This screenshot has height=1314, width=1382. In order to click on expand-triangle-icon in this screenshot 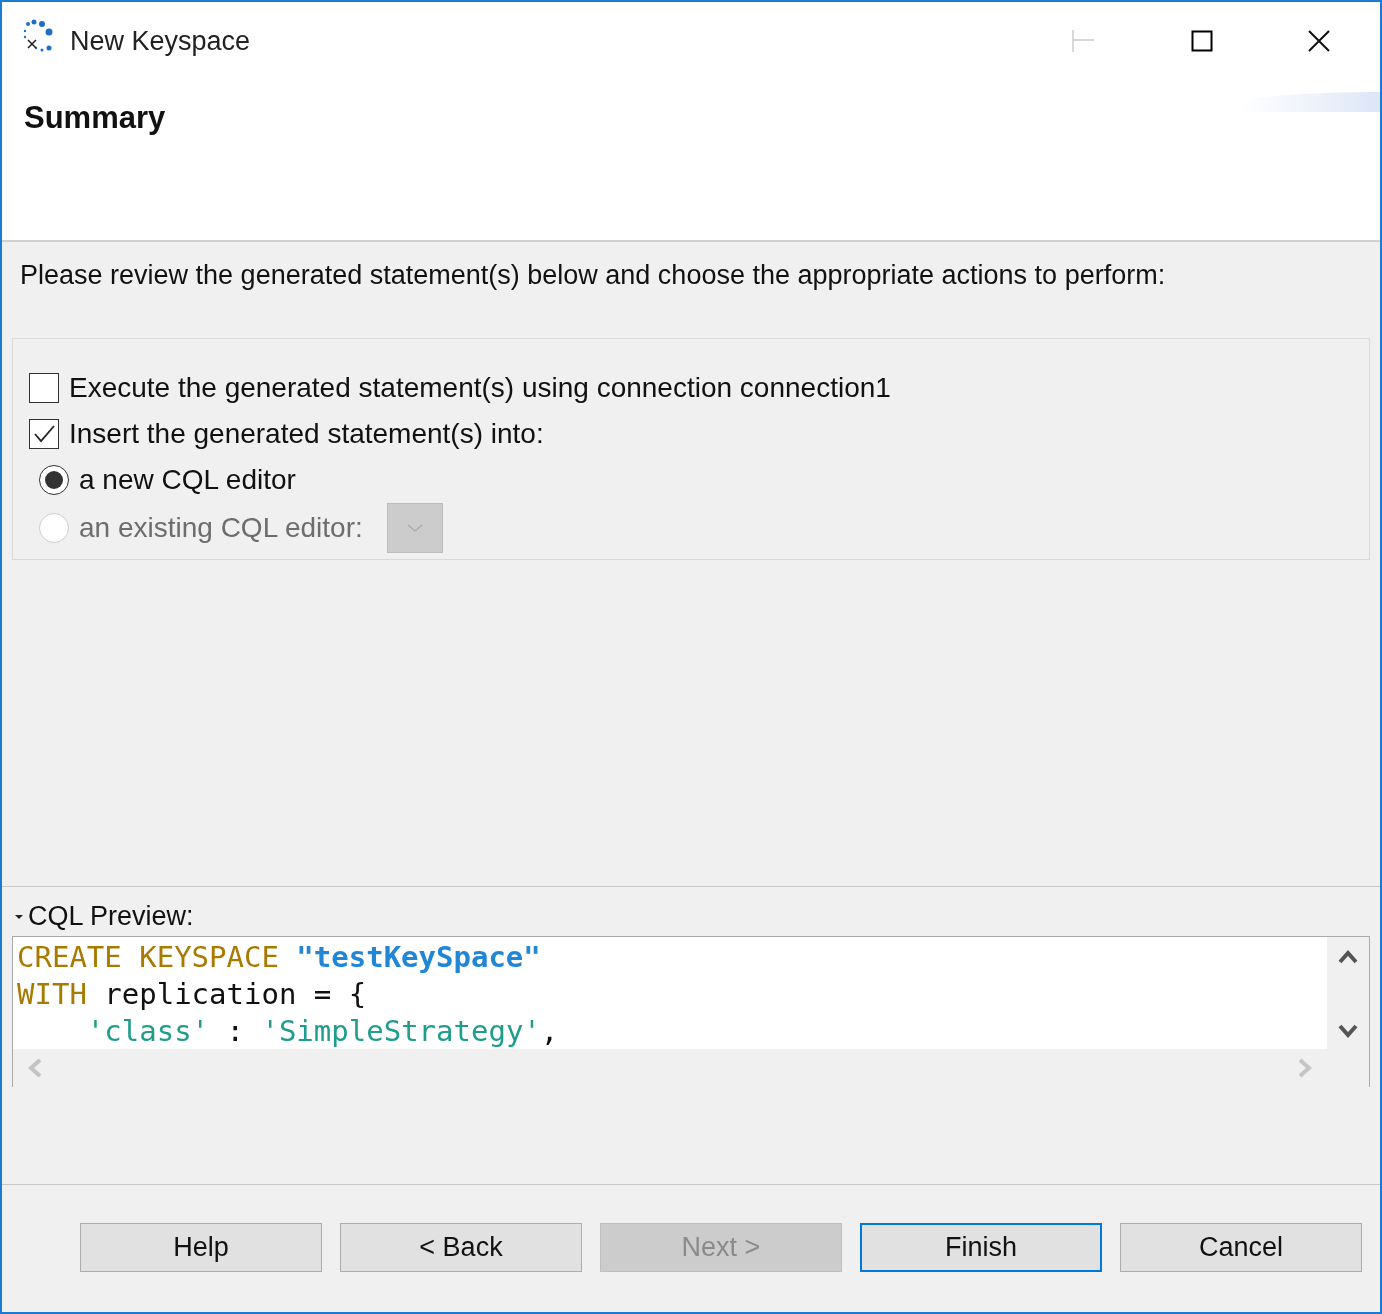, I will do `click(19, 916)`.